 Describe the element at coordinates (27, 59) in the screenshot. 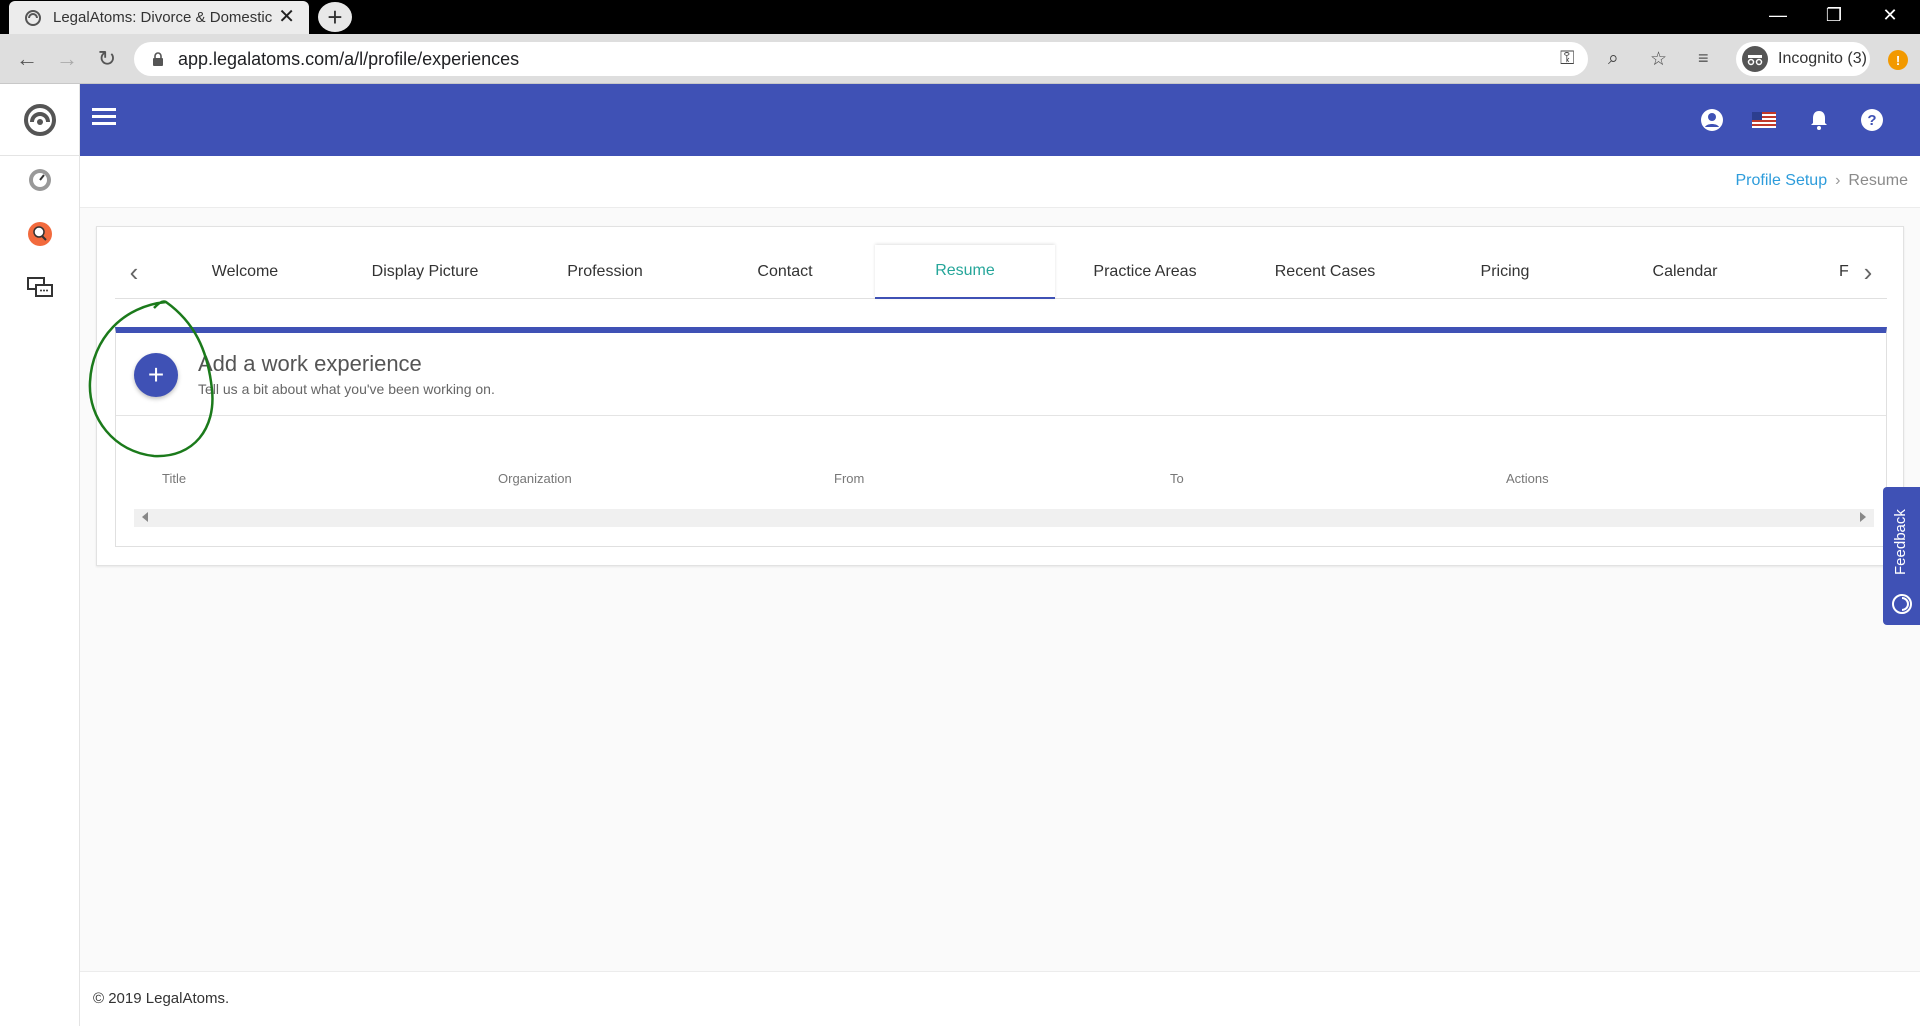

I see `back-arrow-icon: ←` at that location.